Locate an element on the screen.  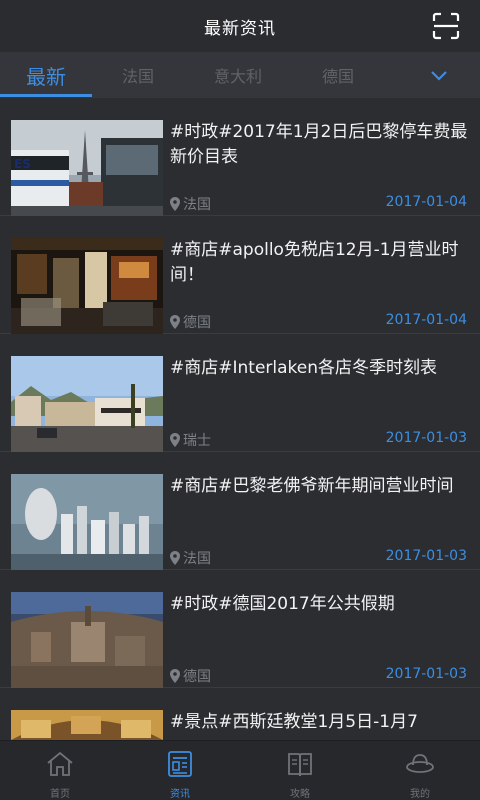
page-title: 最新资讯 is located at coordinates (240, 28).